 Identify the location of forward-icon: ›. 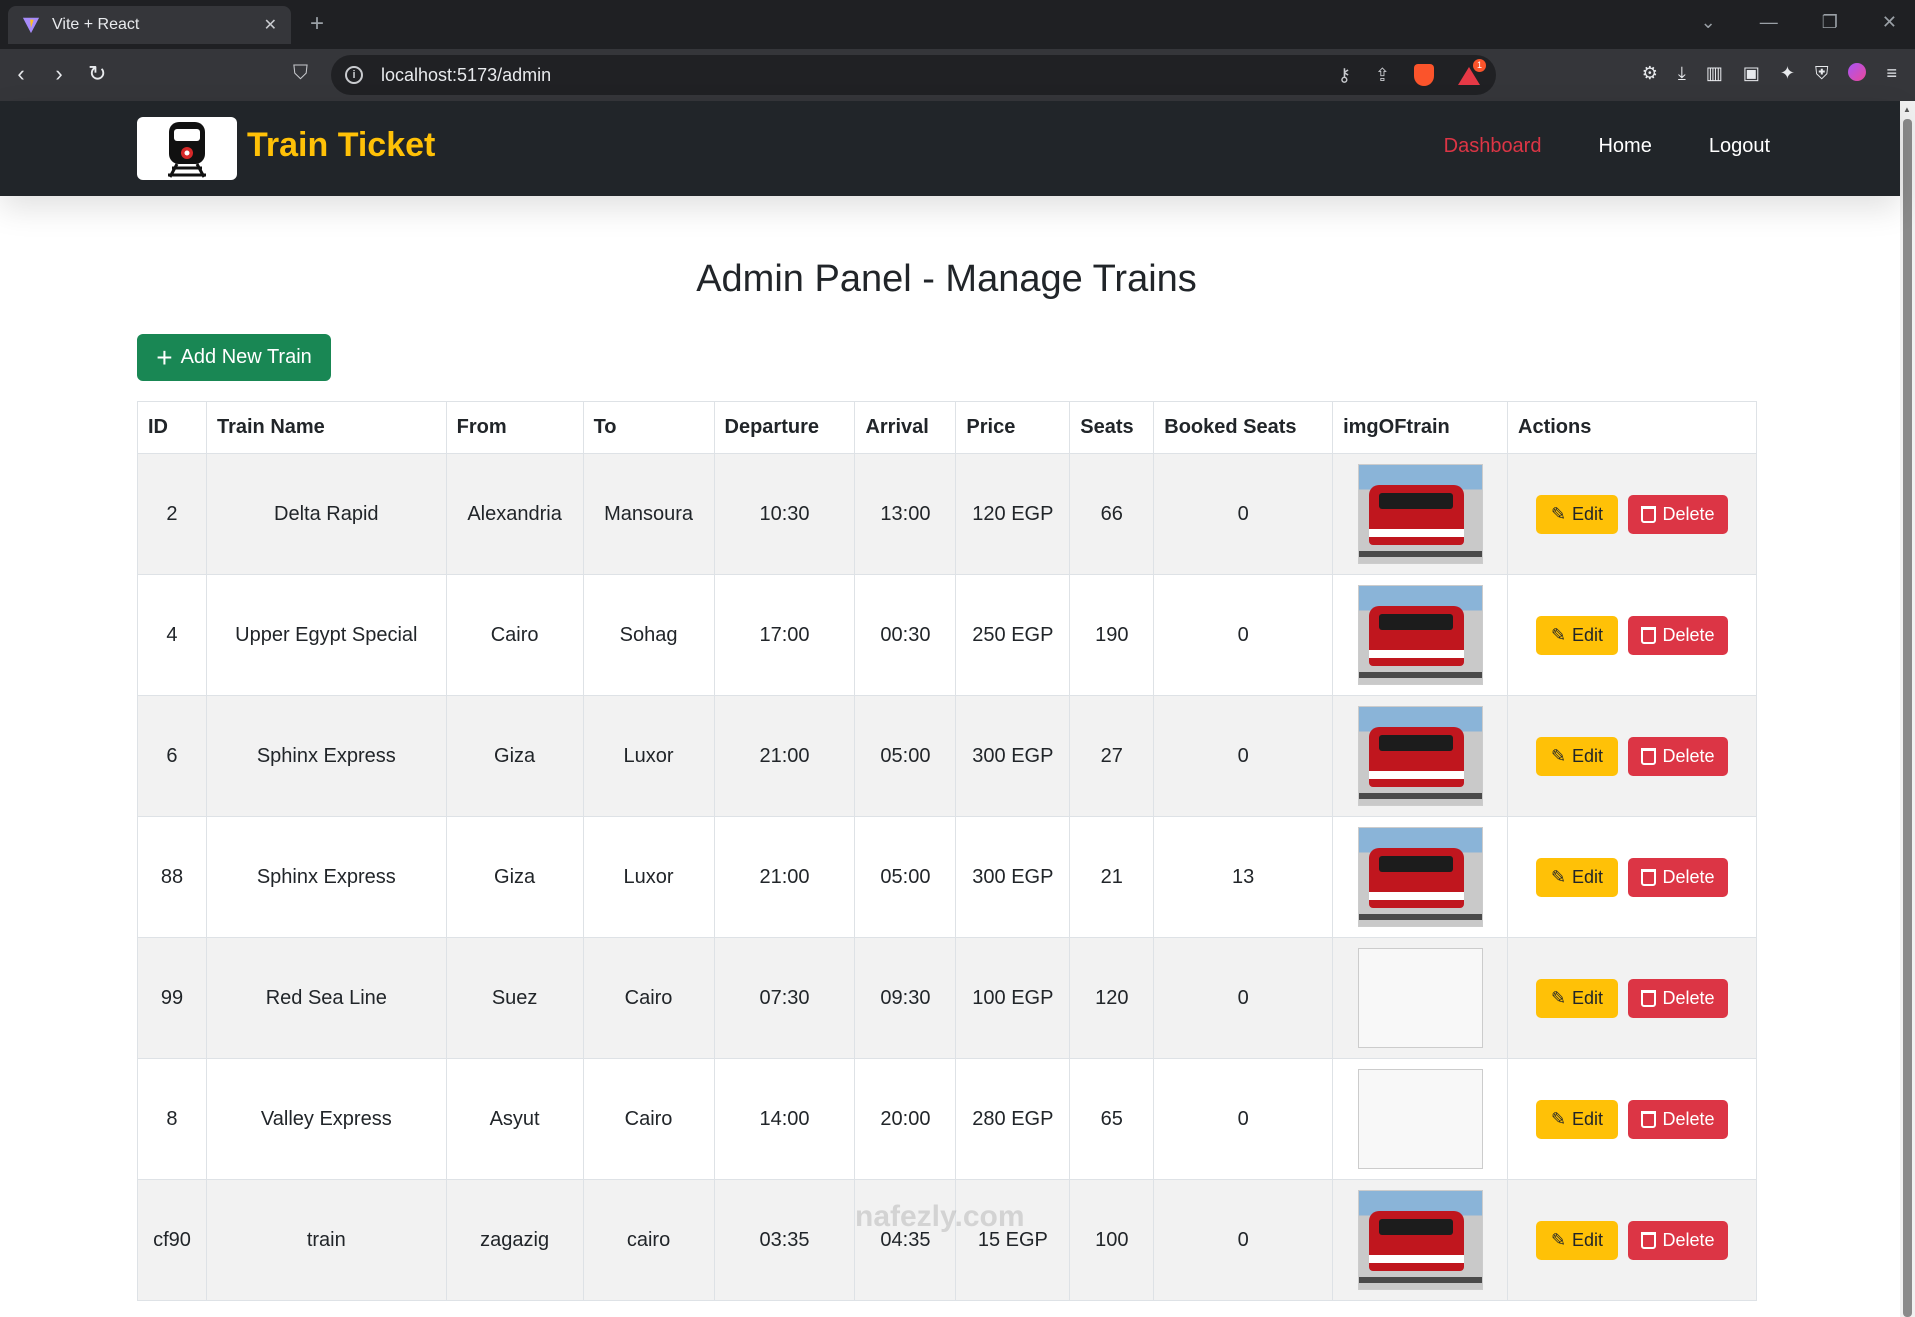
(59, 74).